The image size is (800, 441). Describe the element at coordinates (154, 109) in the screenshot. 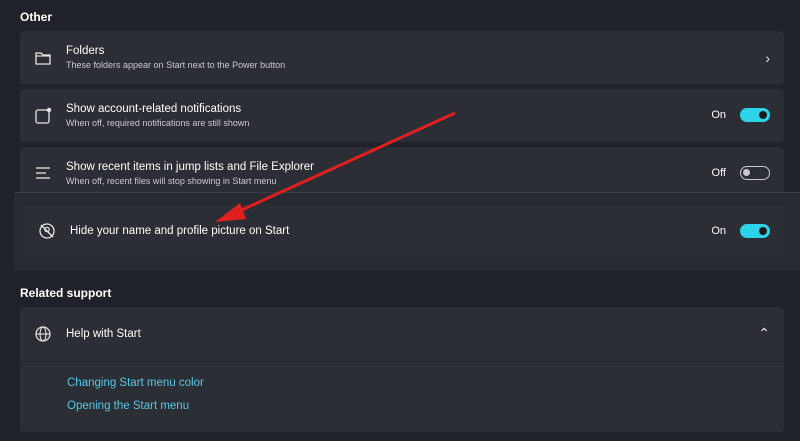

I see `account-notifications-title: Show account-related notifications` at that location.